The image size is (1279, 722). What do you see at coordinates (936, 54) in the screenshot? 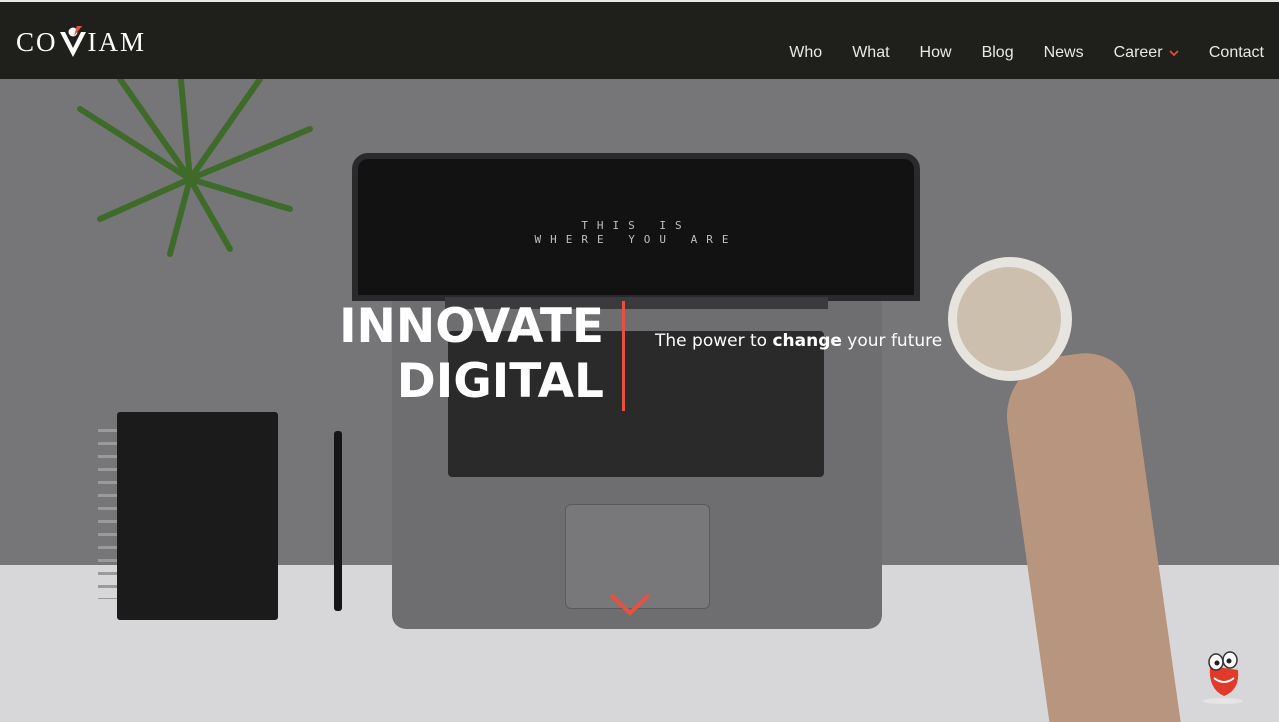
I see `nav-how: How` at bounding box center [936, 54].